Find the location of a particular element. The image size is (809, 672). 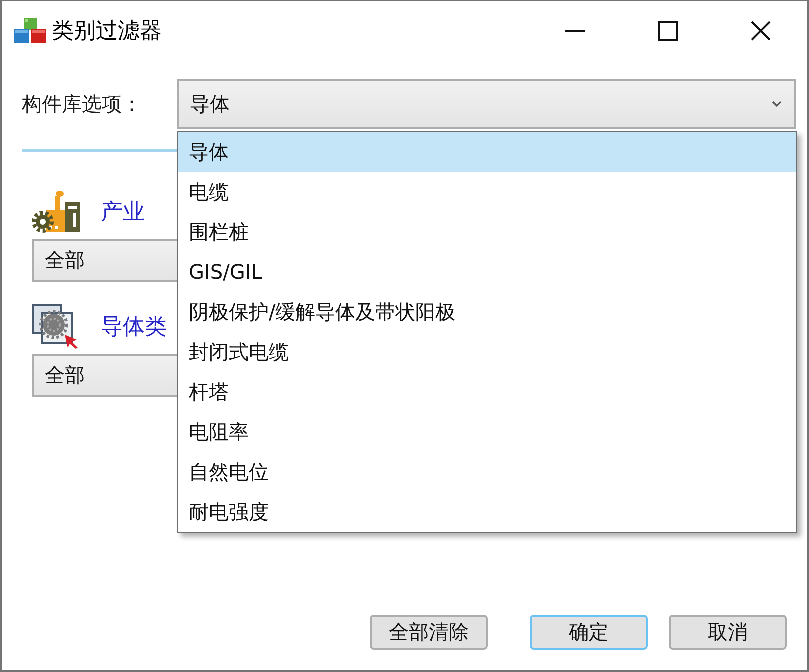

filter-label: 产业 is located at coordinates (123, 213).